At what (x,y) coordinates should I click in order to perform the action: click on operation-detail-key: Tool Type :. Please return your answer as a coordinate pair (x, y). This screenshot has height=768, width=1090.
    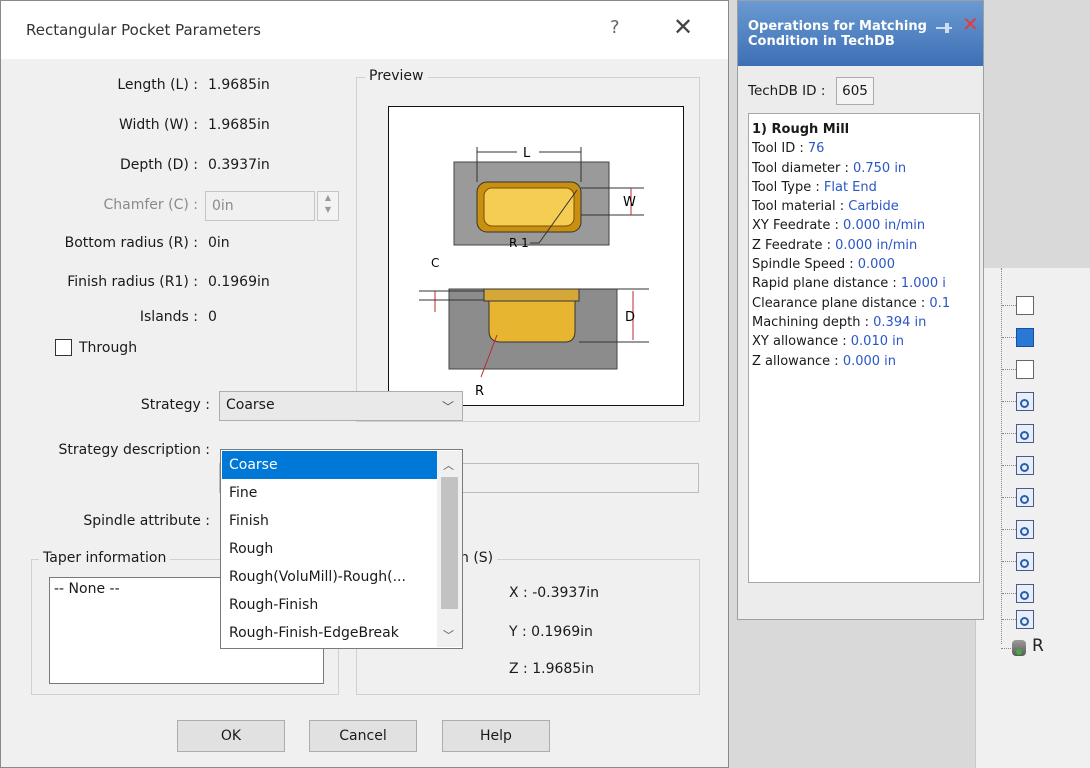
    Looking at the image, I should click on (788, 187).